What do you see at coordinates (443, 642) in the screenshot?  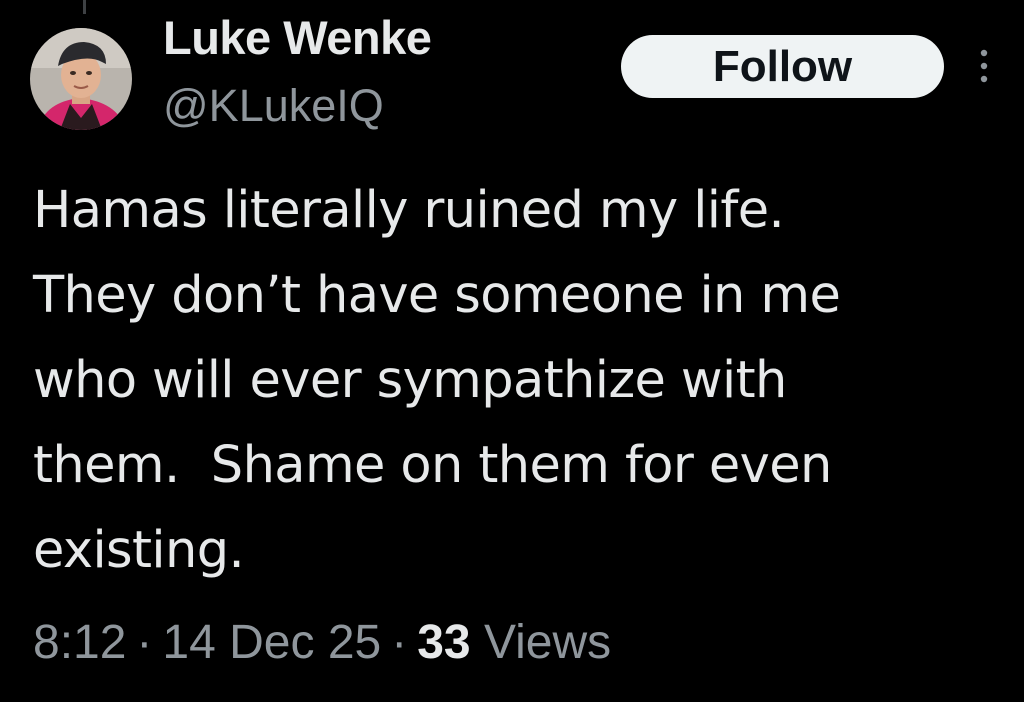 I see `views-count: 33` at bounding box center [443, 642].